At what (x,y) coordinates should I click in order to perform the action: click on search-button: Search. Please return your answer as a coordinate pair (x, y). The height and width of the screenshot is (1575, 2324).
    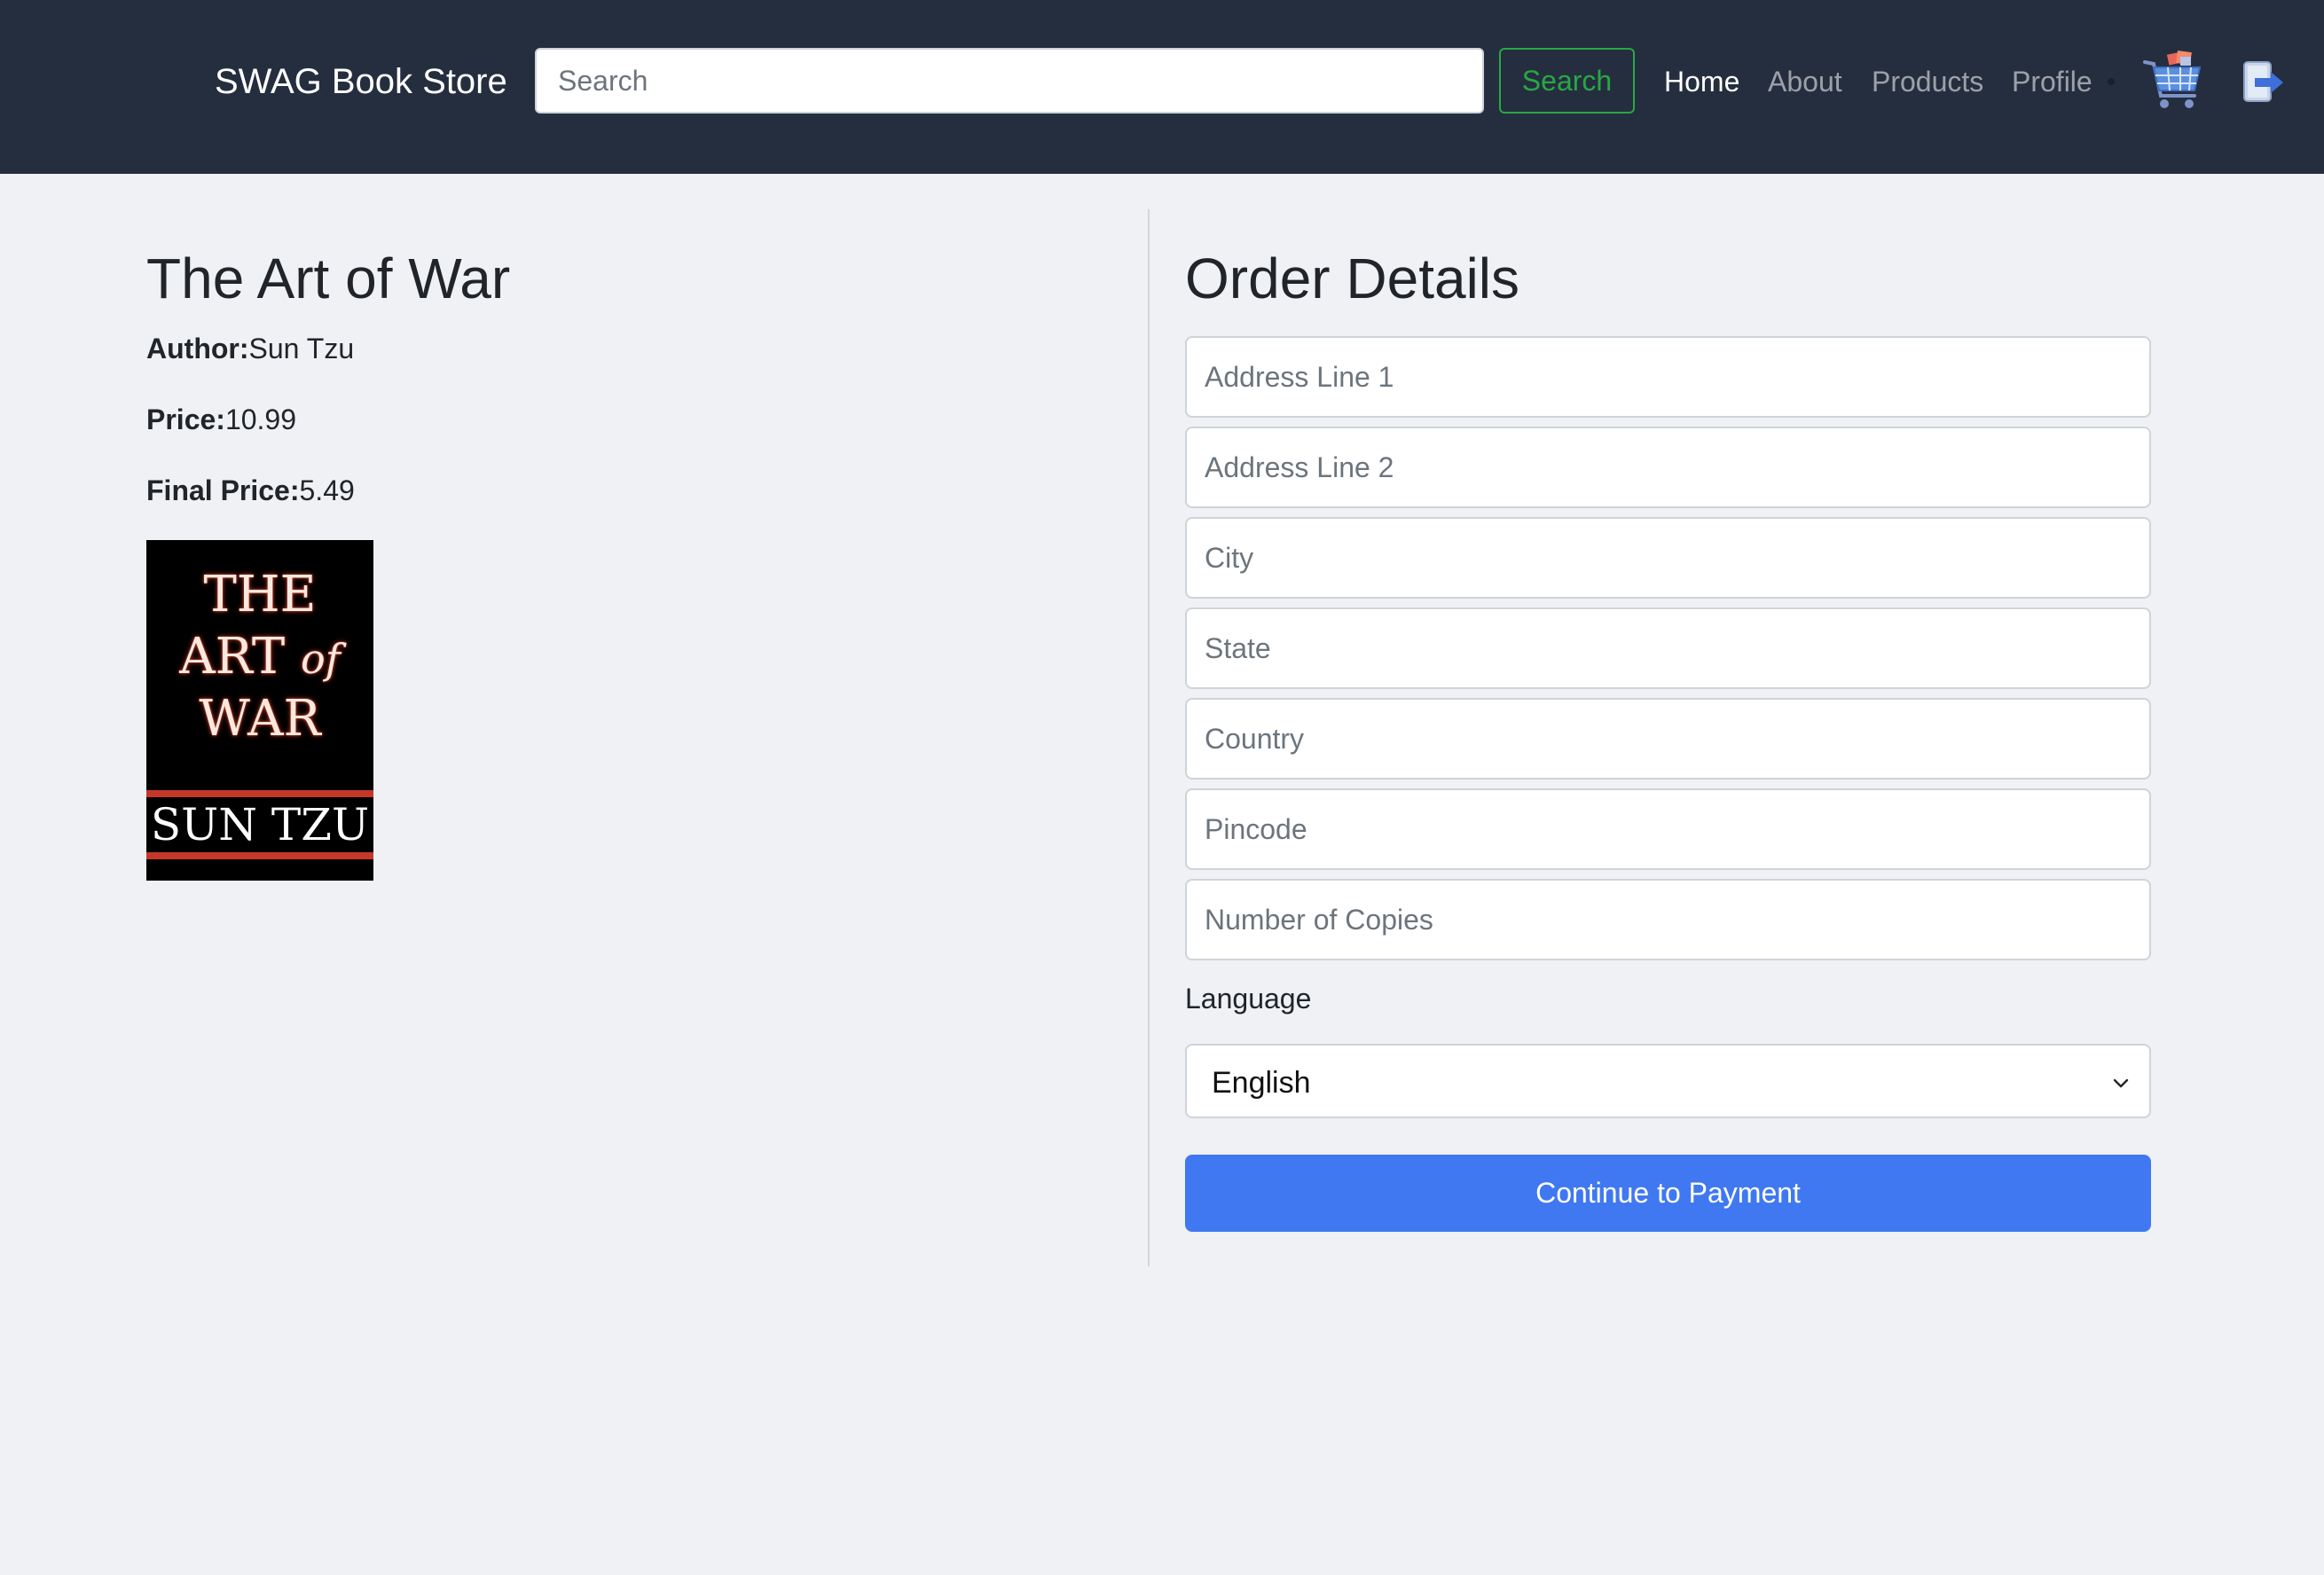
    Looking at the image, I should click on (1567, 81).